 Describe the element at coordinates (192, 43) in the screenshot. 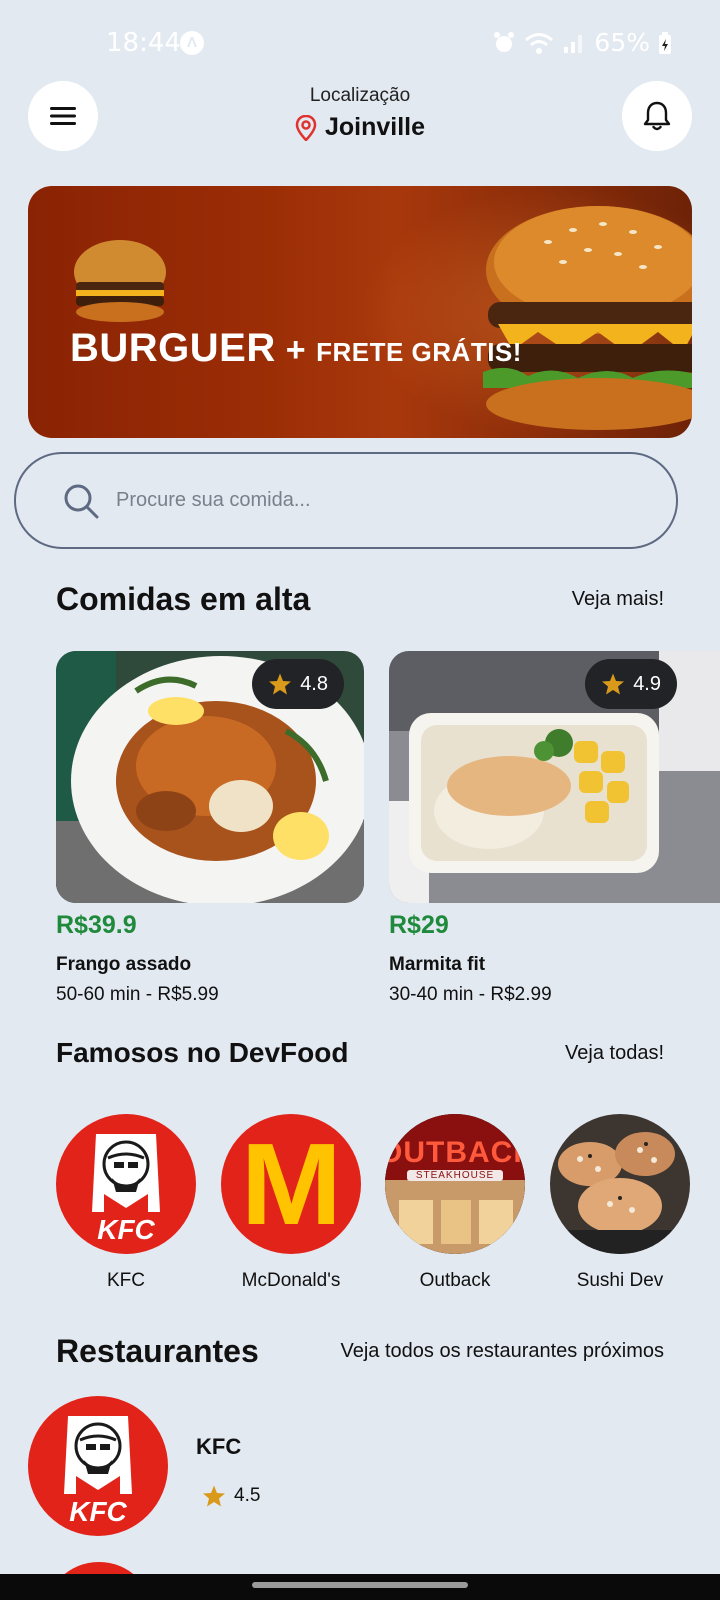

I see `app-notification-icon: Λ` at that location.